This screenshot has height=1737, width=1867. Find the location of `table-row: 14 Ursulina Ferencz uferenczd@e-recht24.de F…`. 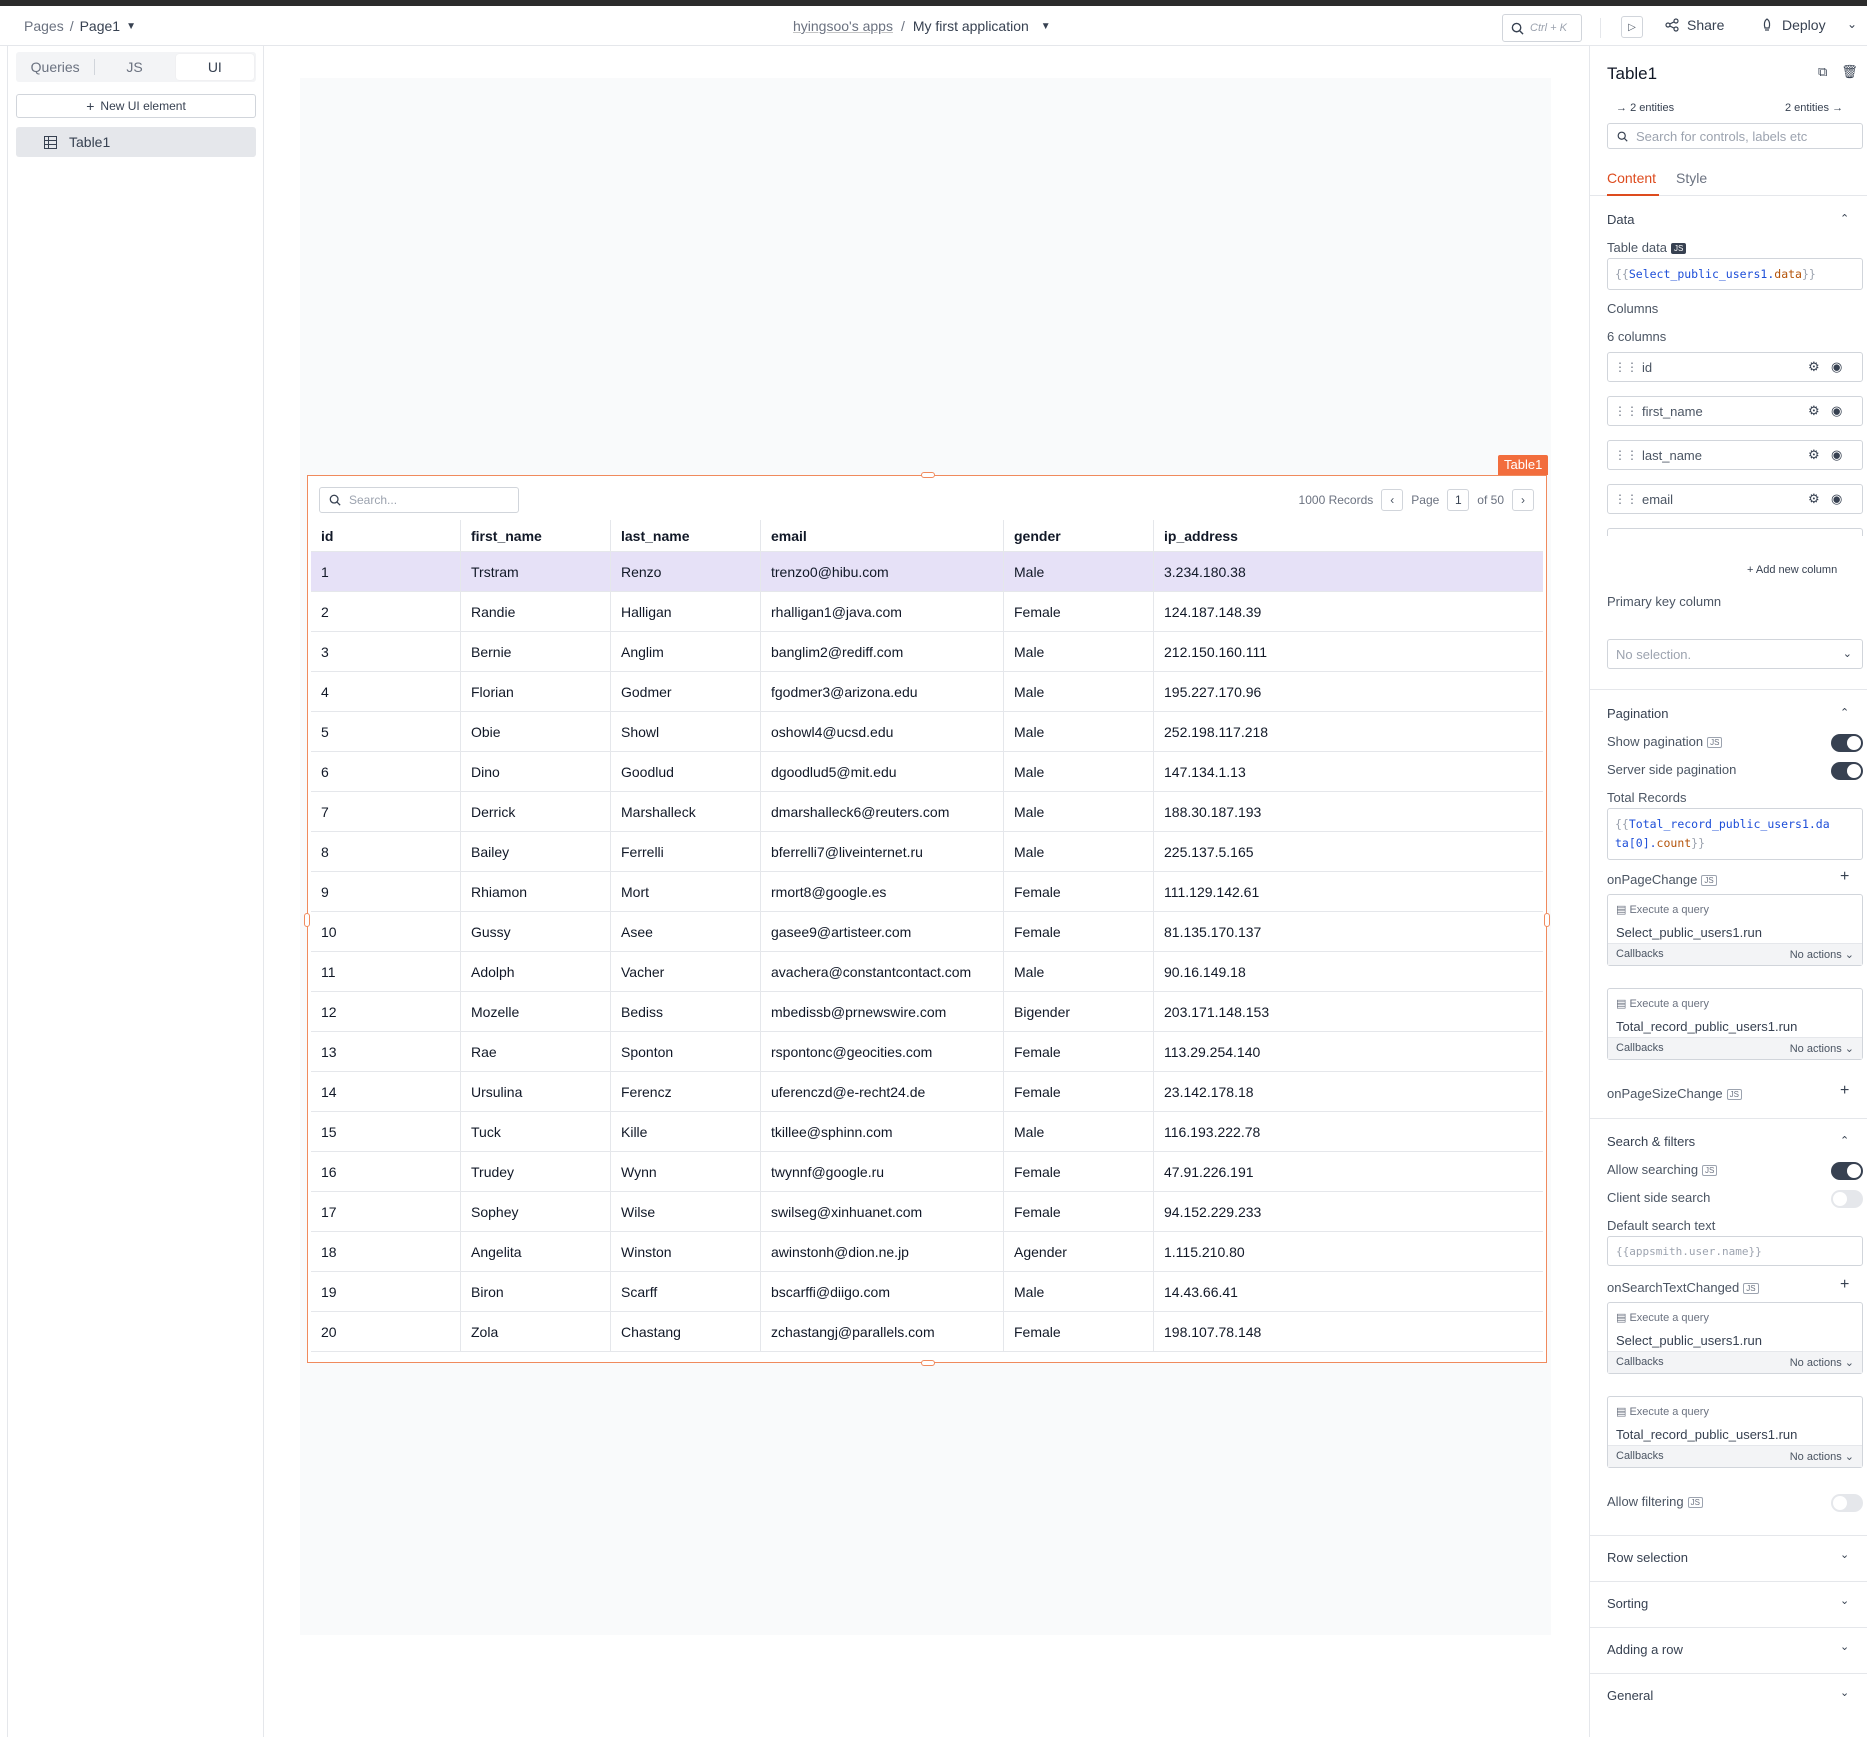

table-row: 14 Ursulina Ferencz uferenczd@e-recht24.de F… is located at coordinates (927, 1092).